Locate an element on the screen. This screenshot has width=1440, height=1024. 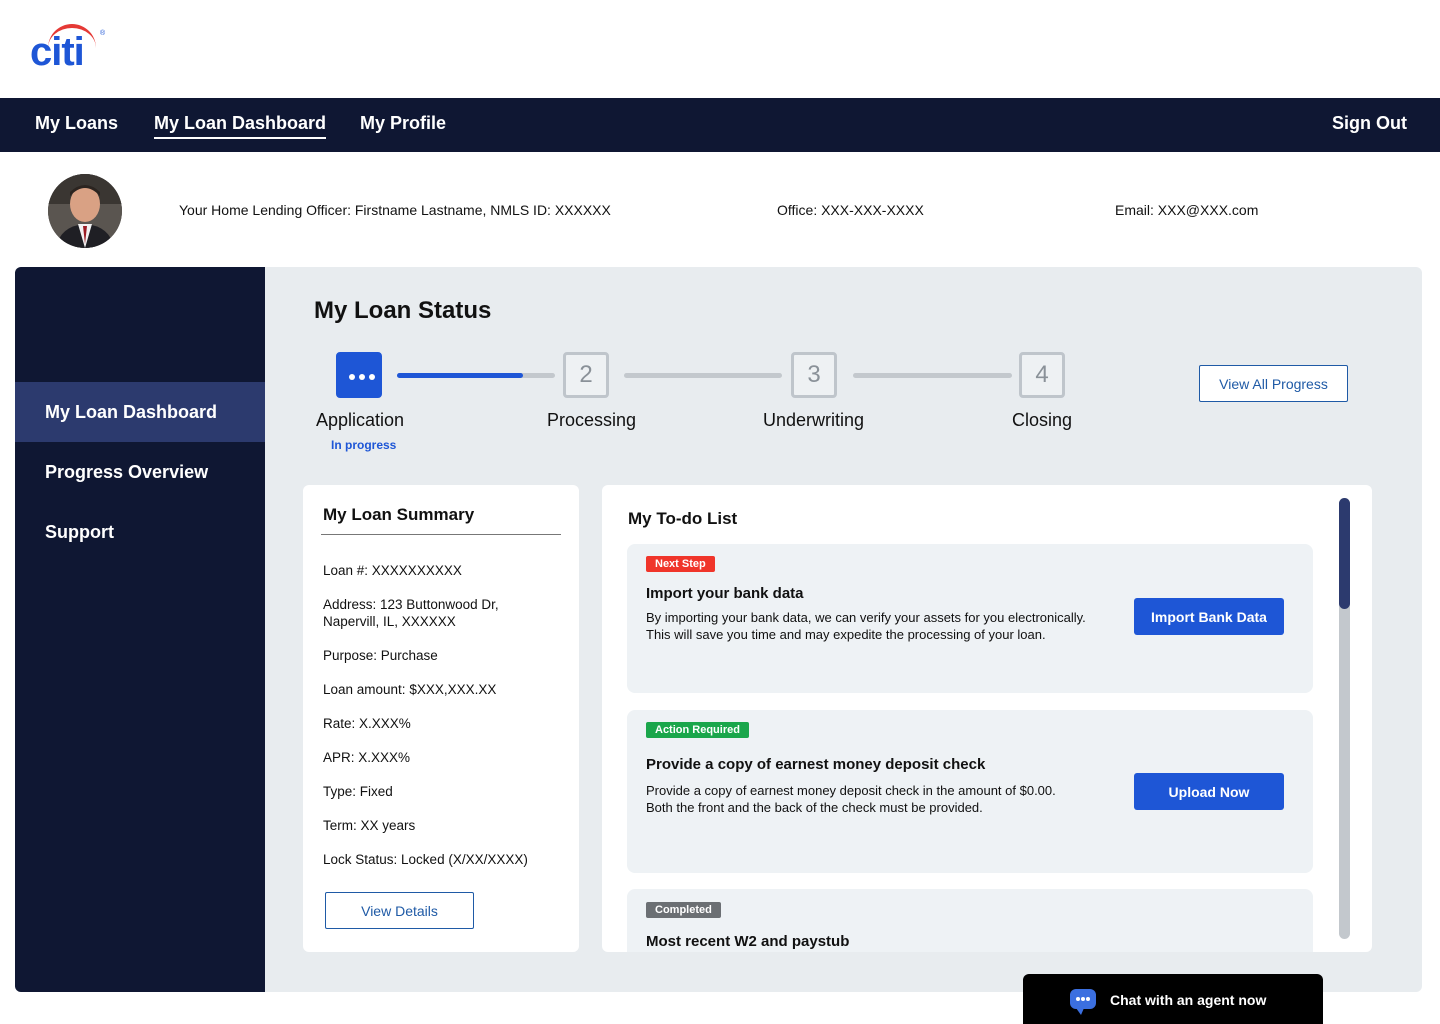
loan-term: Term: XX years is located at coordinates (369, 825).